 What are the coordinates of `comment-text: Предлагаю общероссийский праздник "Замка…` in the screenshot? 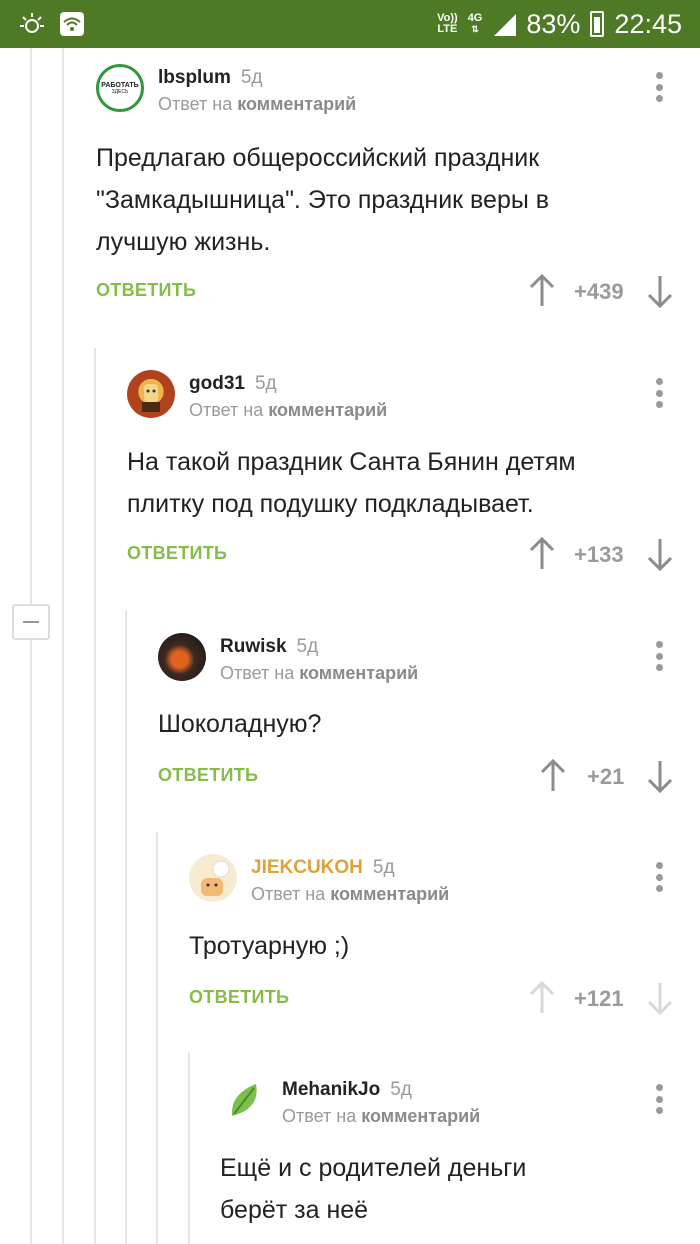 It's located at (322, 200).